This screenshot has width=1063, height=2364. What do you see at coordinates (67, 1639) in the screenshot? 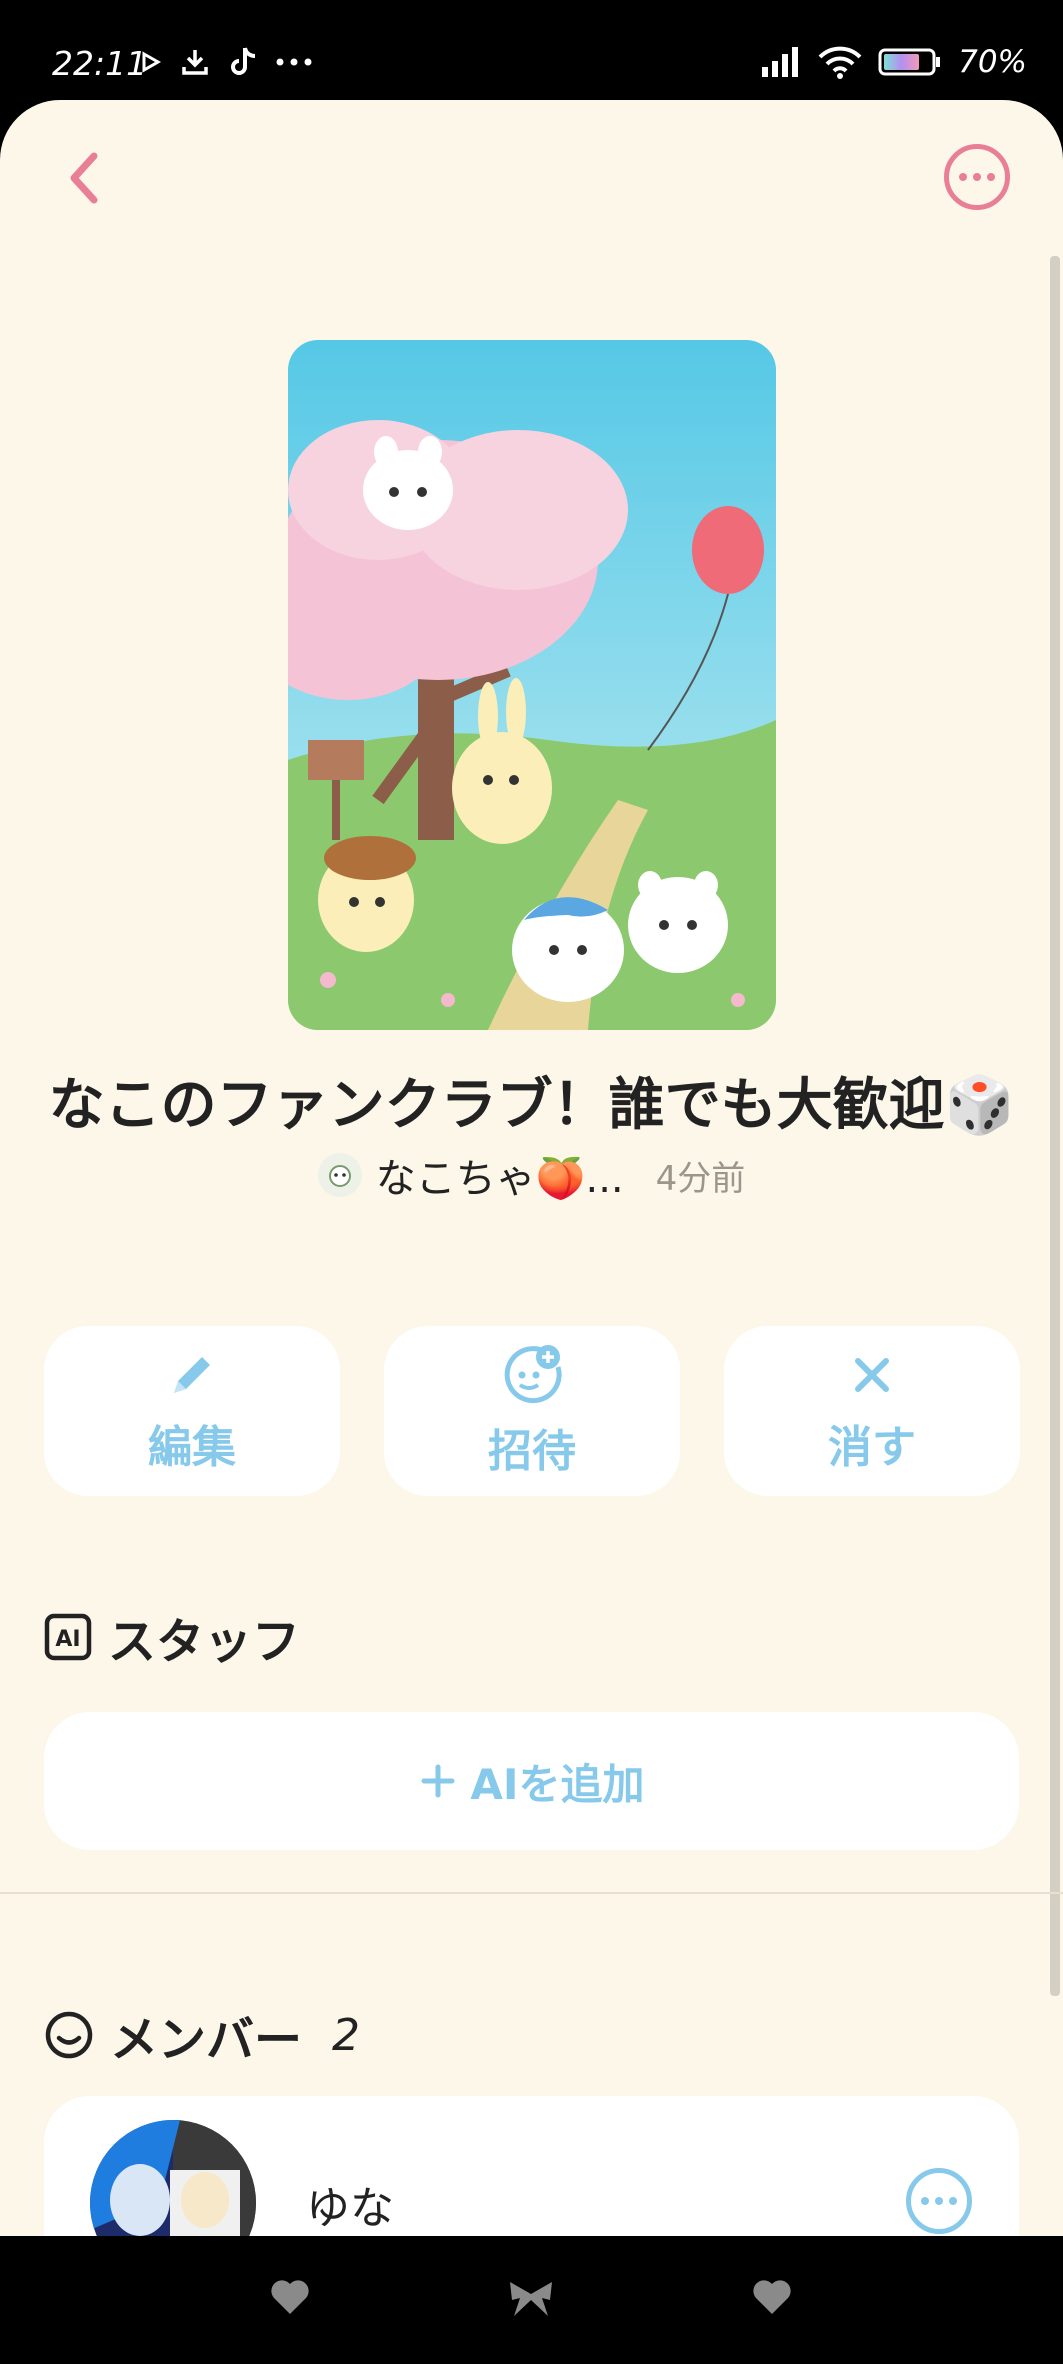
I see `svg-text: AI` at bounding box center [67, 1639].